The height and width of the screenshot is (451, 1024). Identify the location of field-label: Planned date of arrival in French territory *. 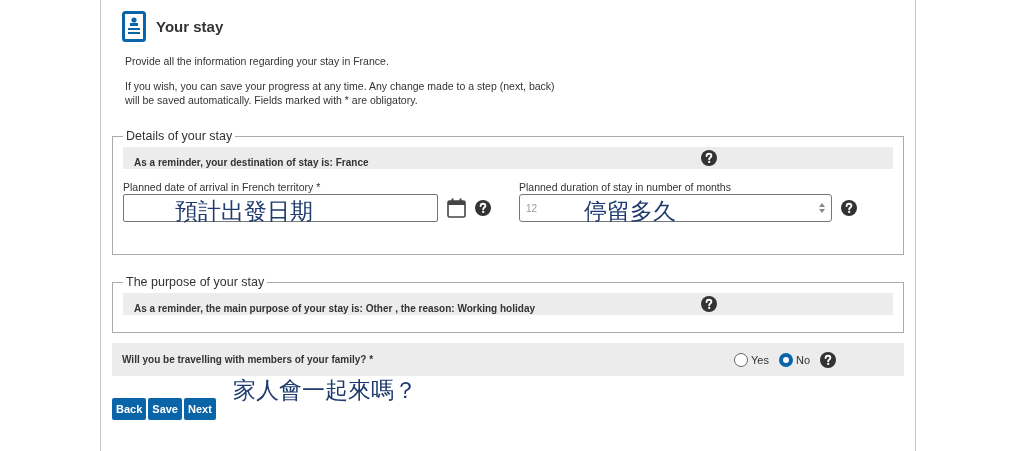
(222, 187).